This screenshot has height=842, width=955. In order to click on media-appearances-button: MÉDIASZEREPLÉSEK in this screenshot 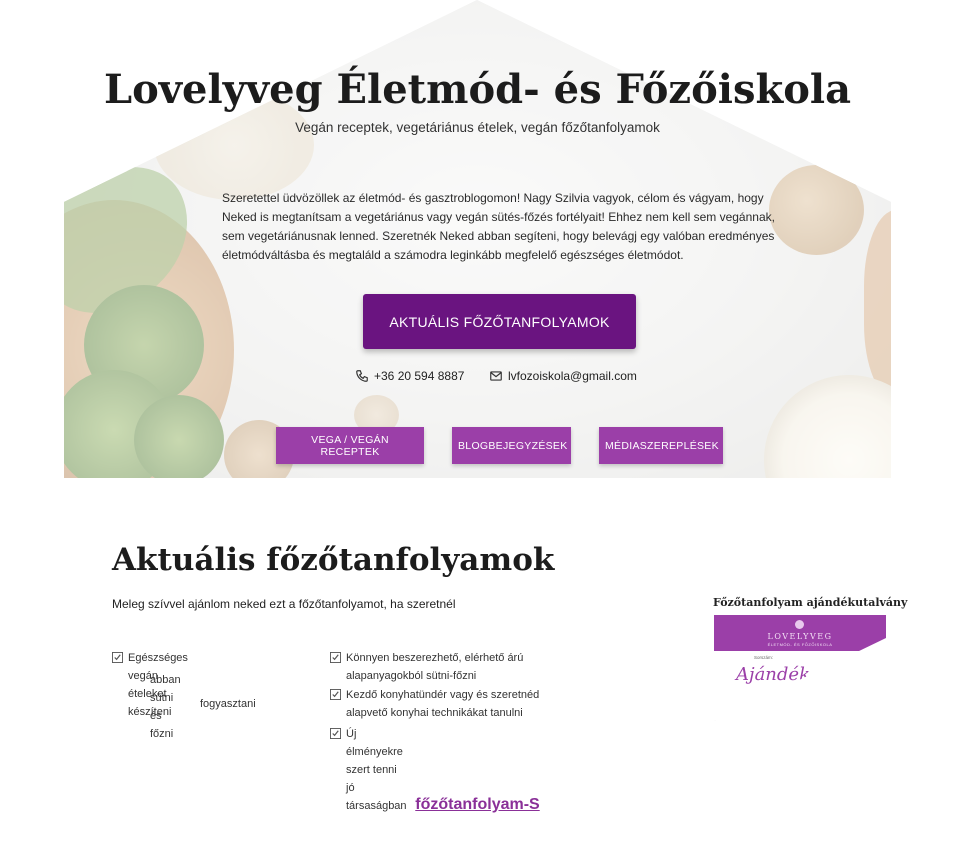, I will do `click(661, 445)`.